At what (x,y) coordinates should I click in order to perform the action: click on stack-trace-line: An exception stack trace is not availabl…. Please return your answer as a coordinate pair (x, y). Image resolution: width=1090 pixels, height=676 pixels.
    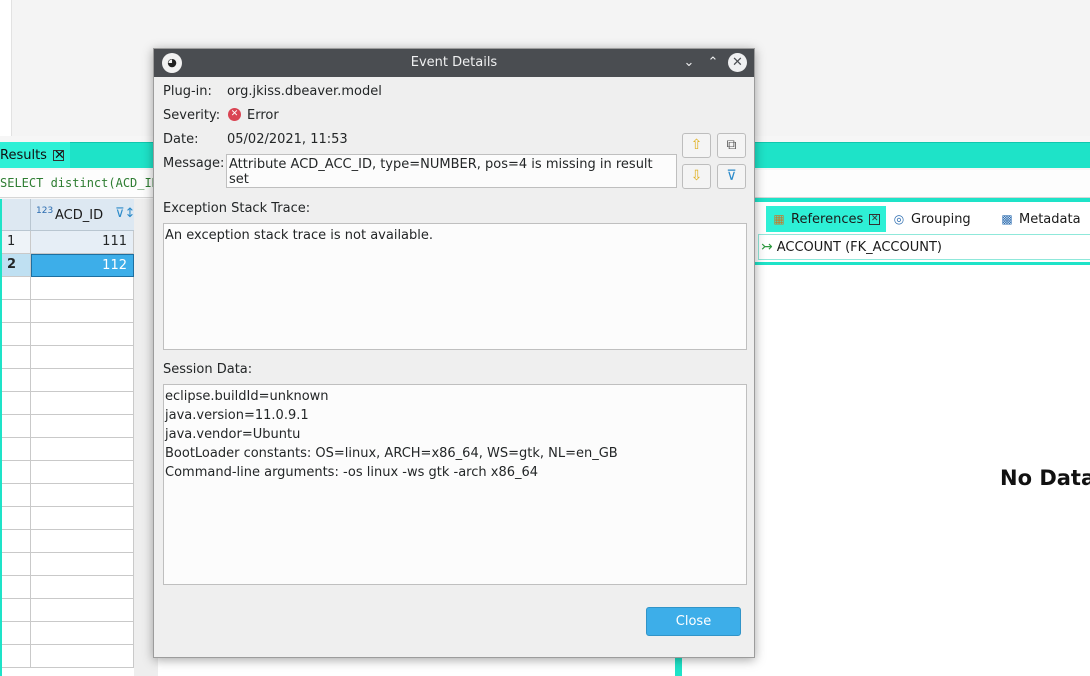
    Looking at the image, I should click on (299, 235).